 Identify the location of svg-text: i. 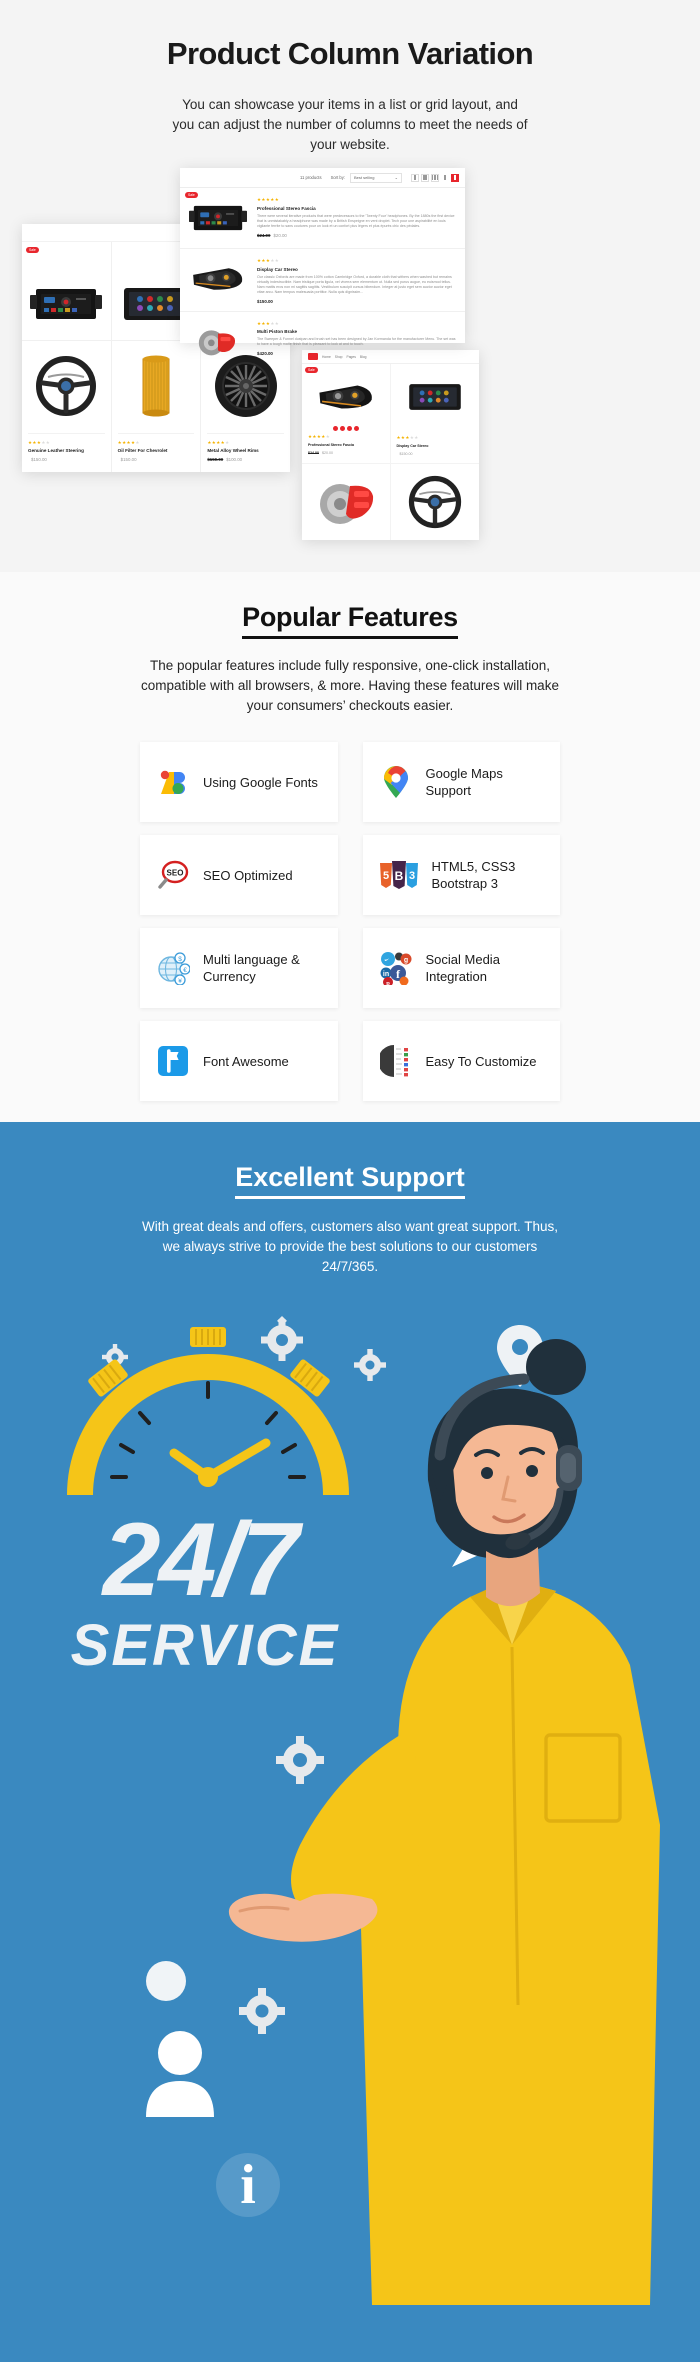
(248, 2185).